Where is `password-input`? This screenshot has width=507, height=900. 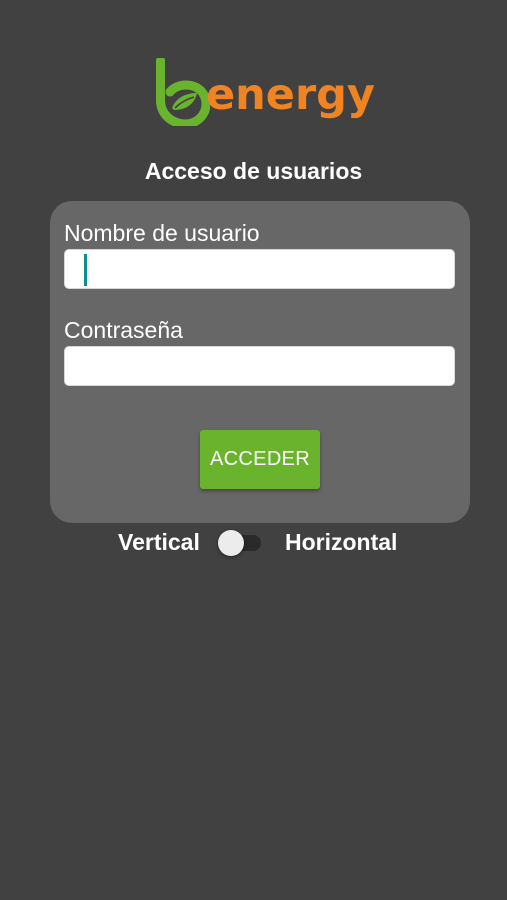 password-input is located at coordinates (259, 366).